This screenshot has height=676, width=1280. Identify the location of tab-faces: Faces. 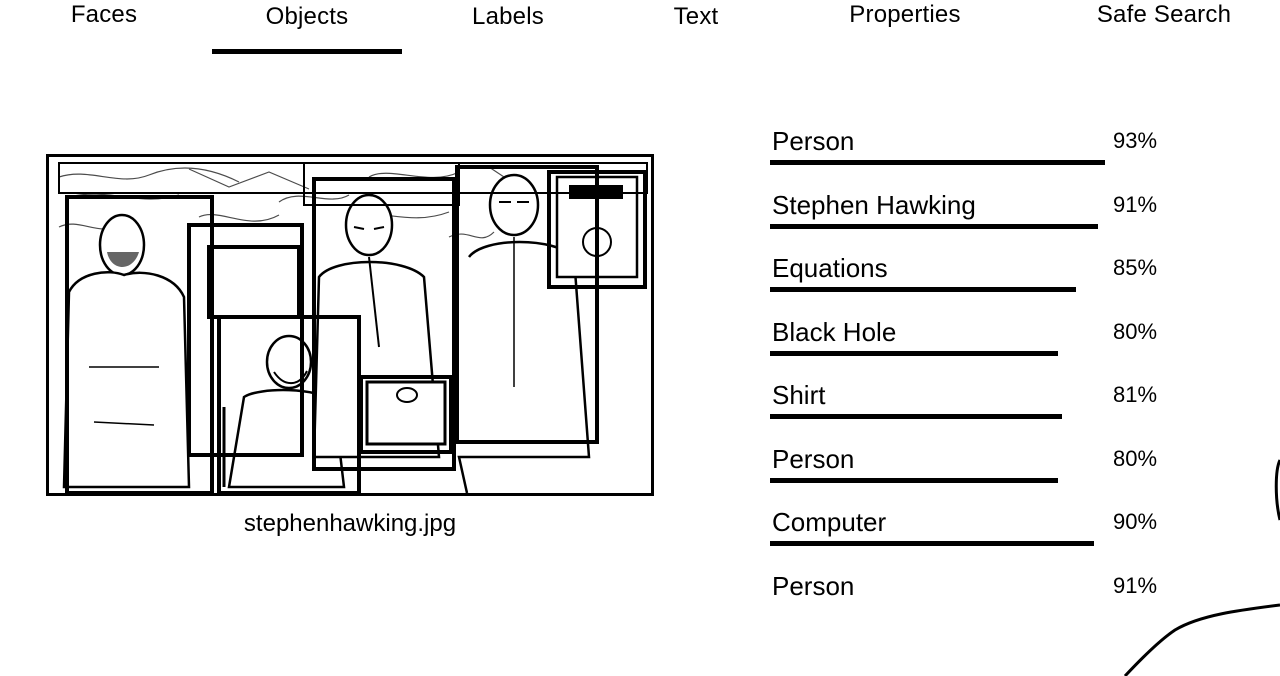
(104, 28).